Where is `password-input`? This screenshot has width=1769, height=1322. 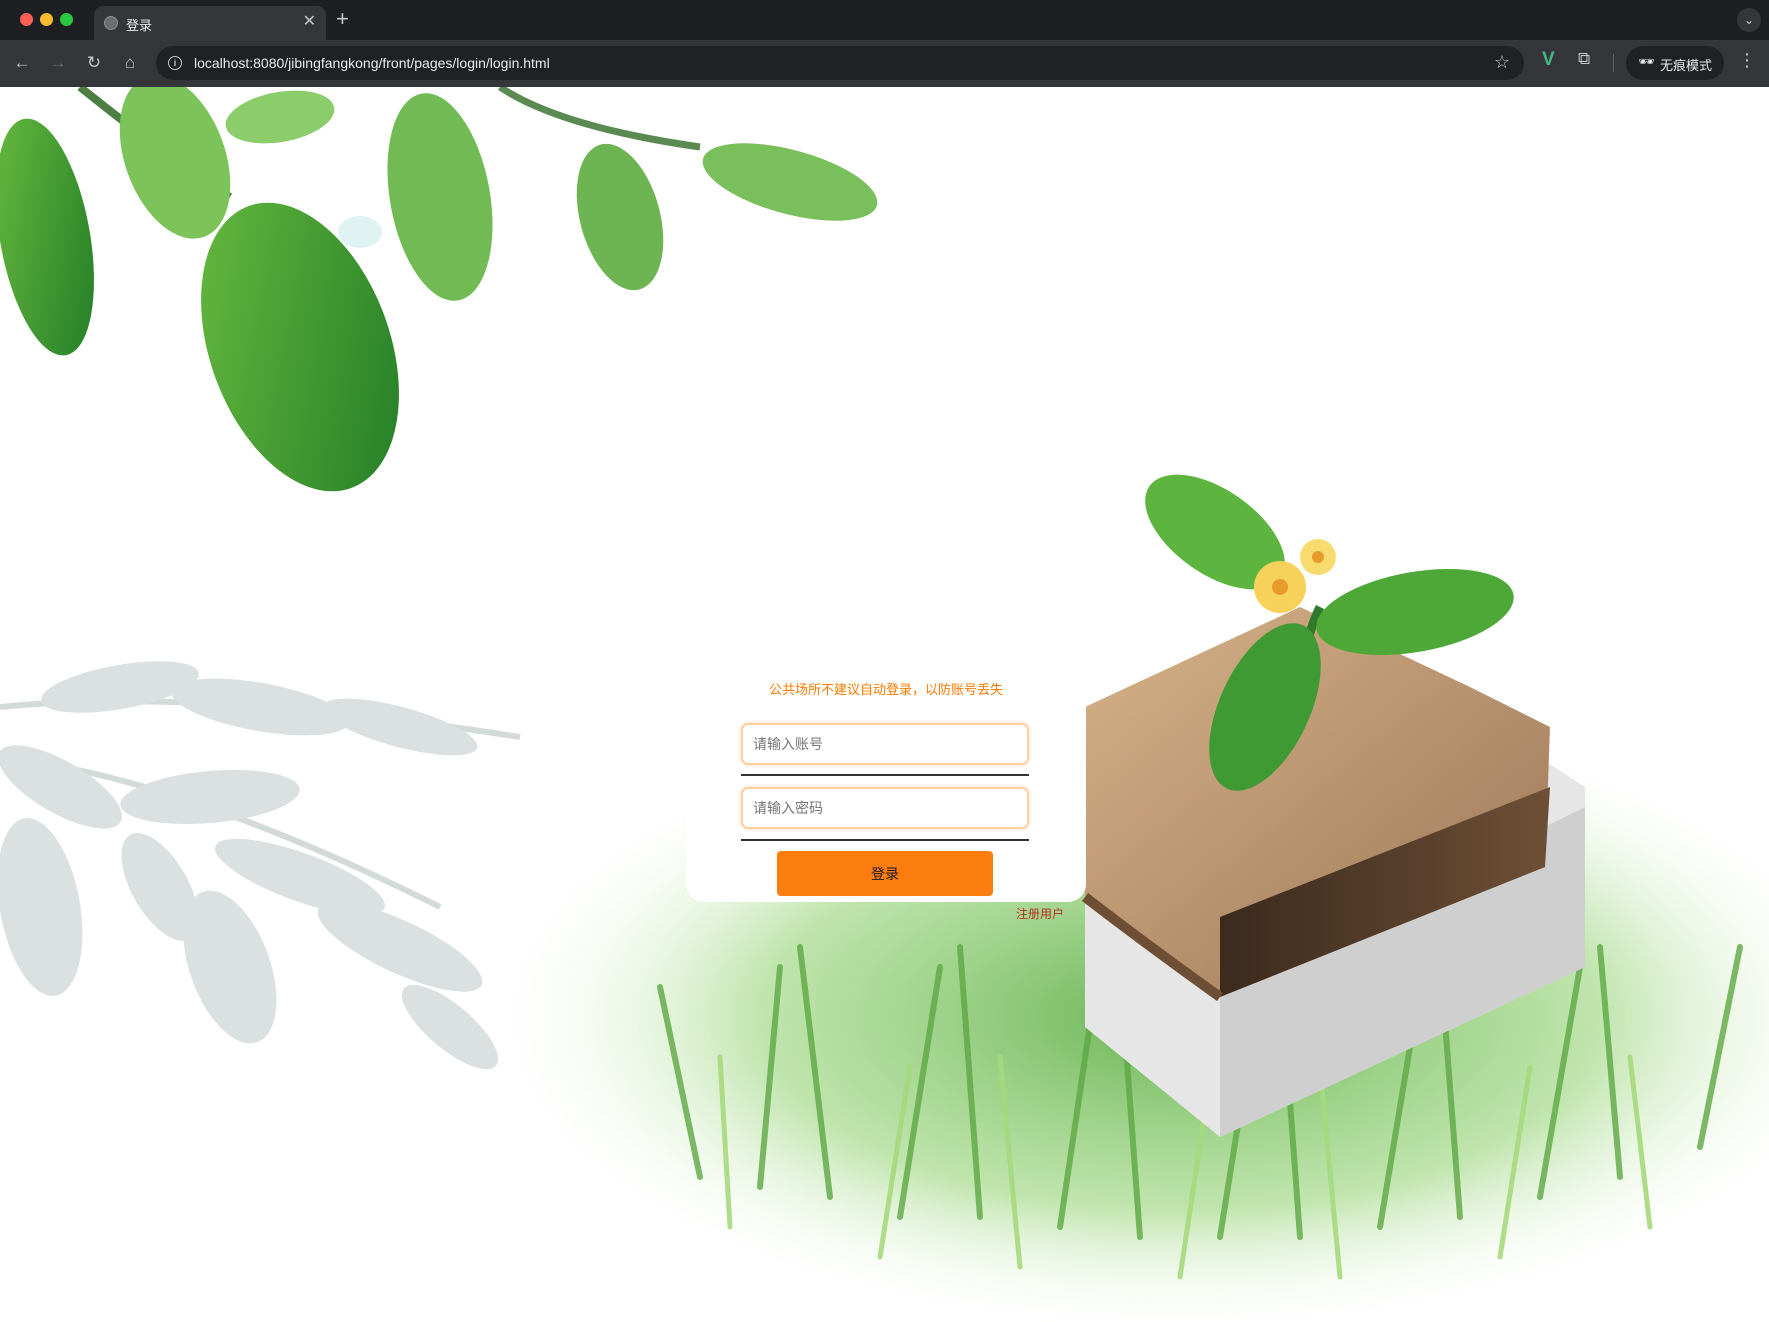 password-input is located at coordinates (885, 808).